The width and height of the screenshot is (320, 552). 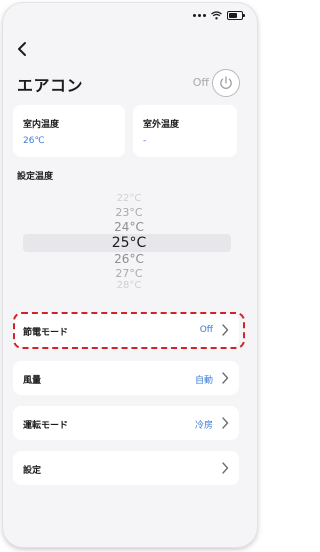 What do you see at coordinates (126, 468) in the screenshot?
I see `settings-row: 設定` at bounding box center [126, 468].